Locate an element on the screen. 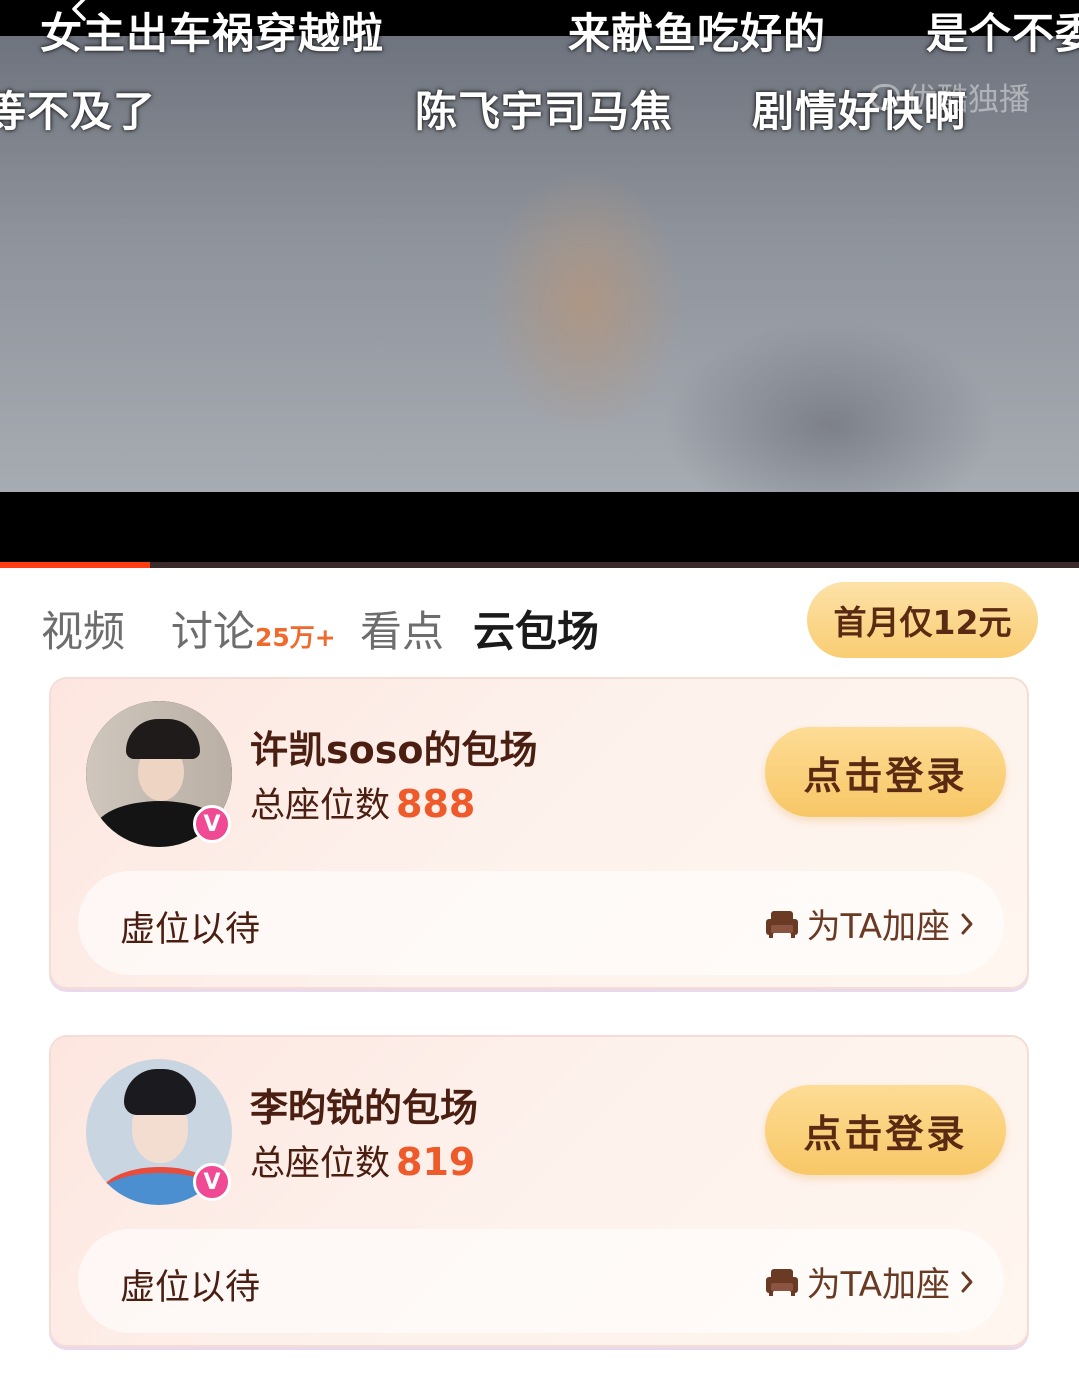 This screenshot has width=1079, height=1382. seat-total: 总座位数 819 is located at coordinates (362, 1160).